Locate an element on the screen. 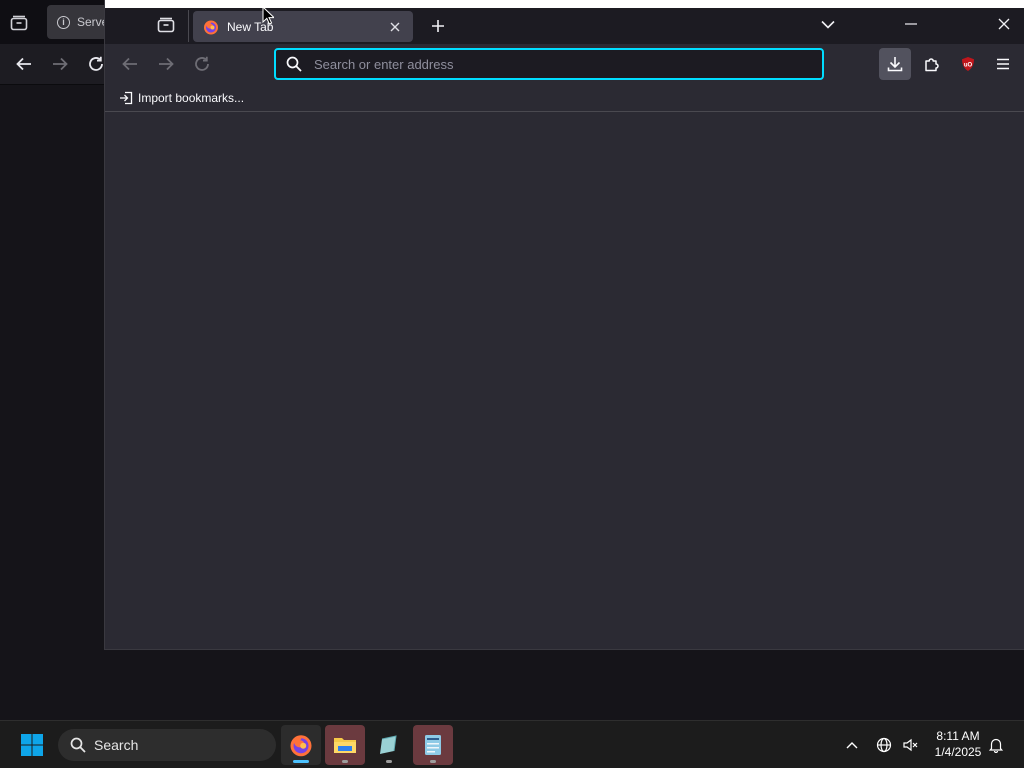 This screenshot has width=1024, height=768. nav-toolbar: uO is located at coordinates (564, 64).